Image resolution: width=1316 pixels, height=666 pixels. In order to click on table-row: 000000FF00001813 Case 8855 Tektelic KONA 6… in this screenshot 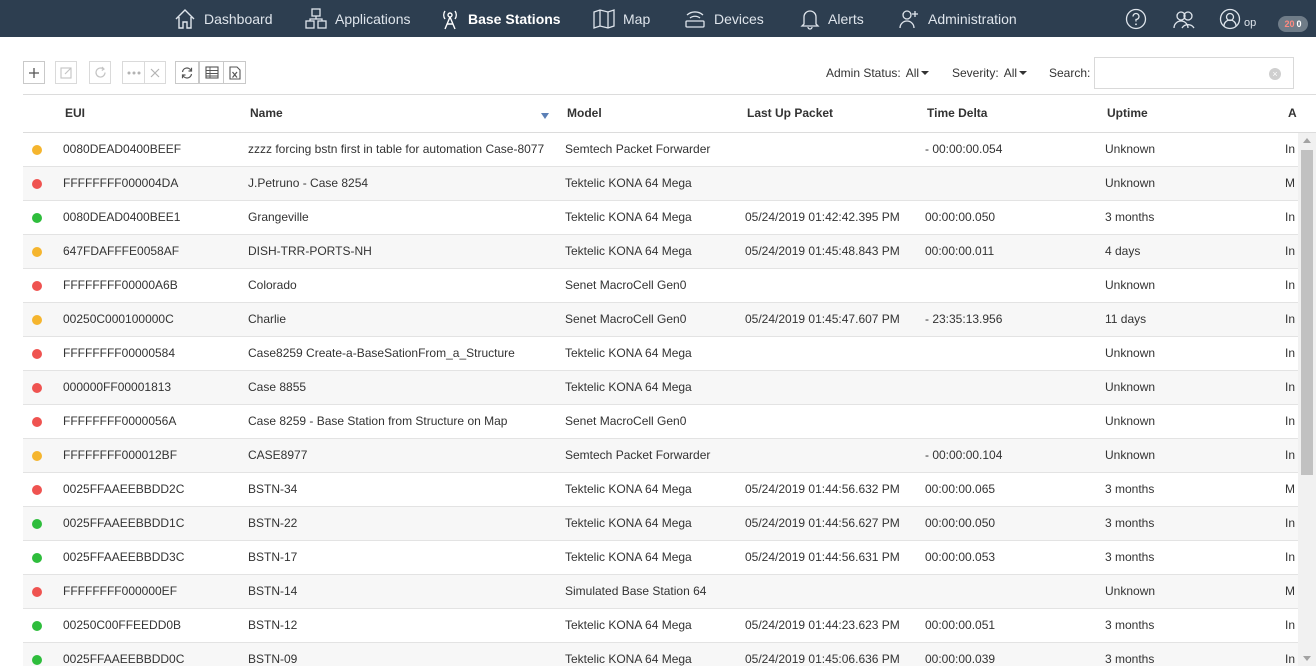, I will do `click(660, 388)`.